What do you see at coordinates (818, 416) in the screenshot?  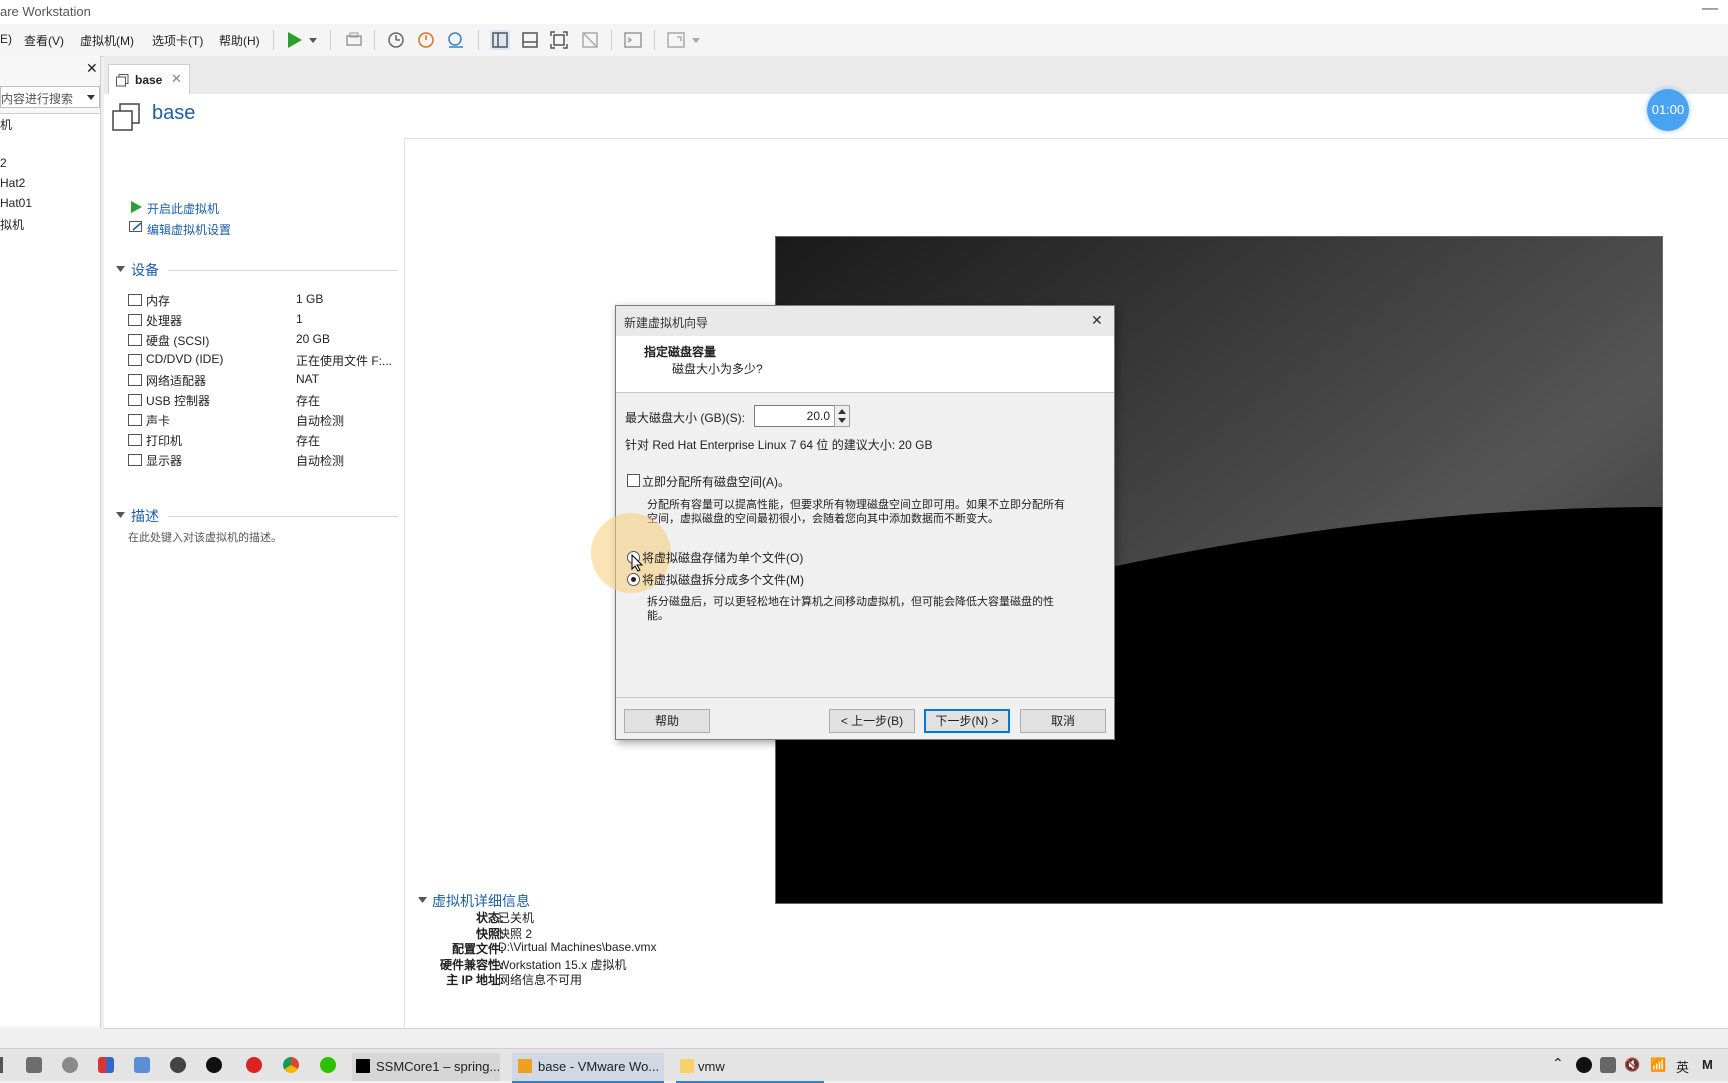 I see `max-size-value: 20.0` at bounding box center [818, 416].